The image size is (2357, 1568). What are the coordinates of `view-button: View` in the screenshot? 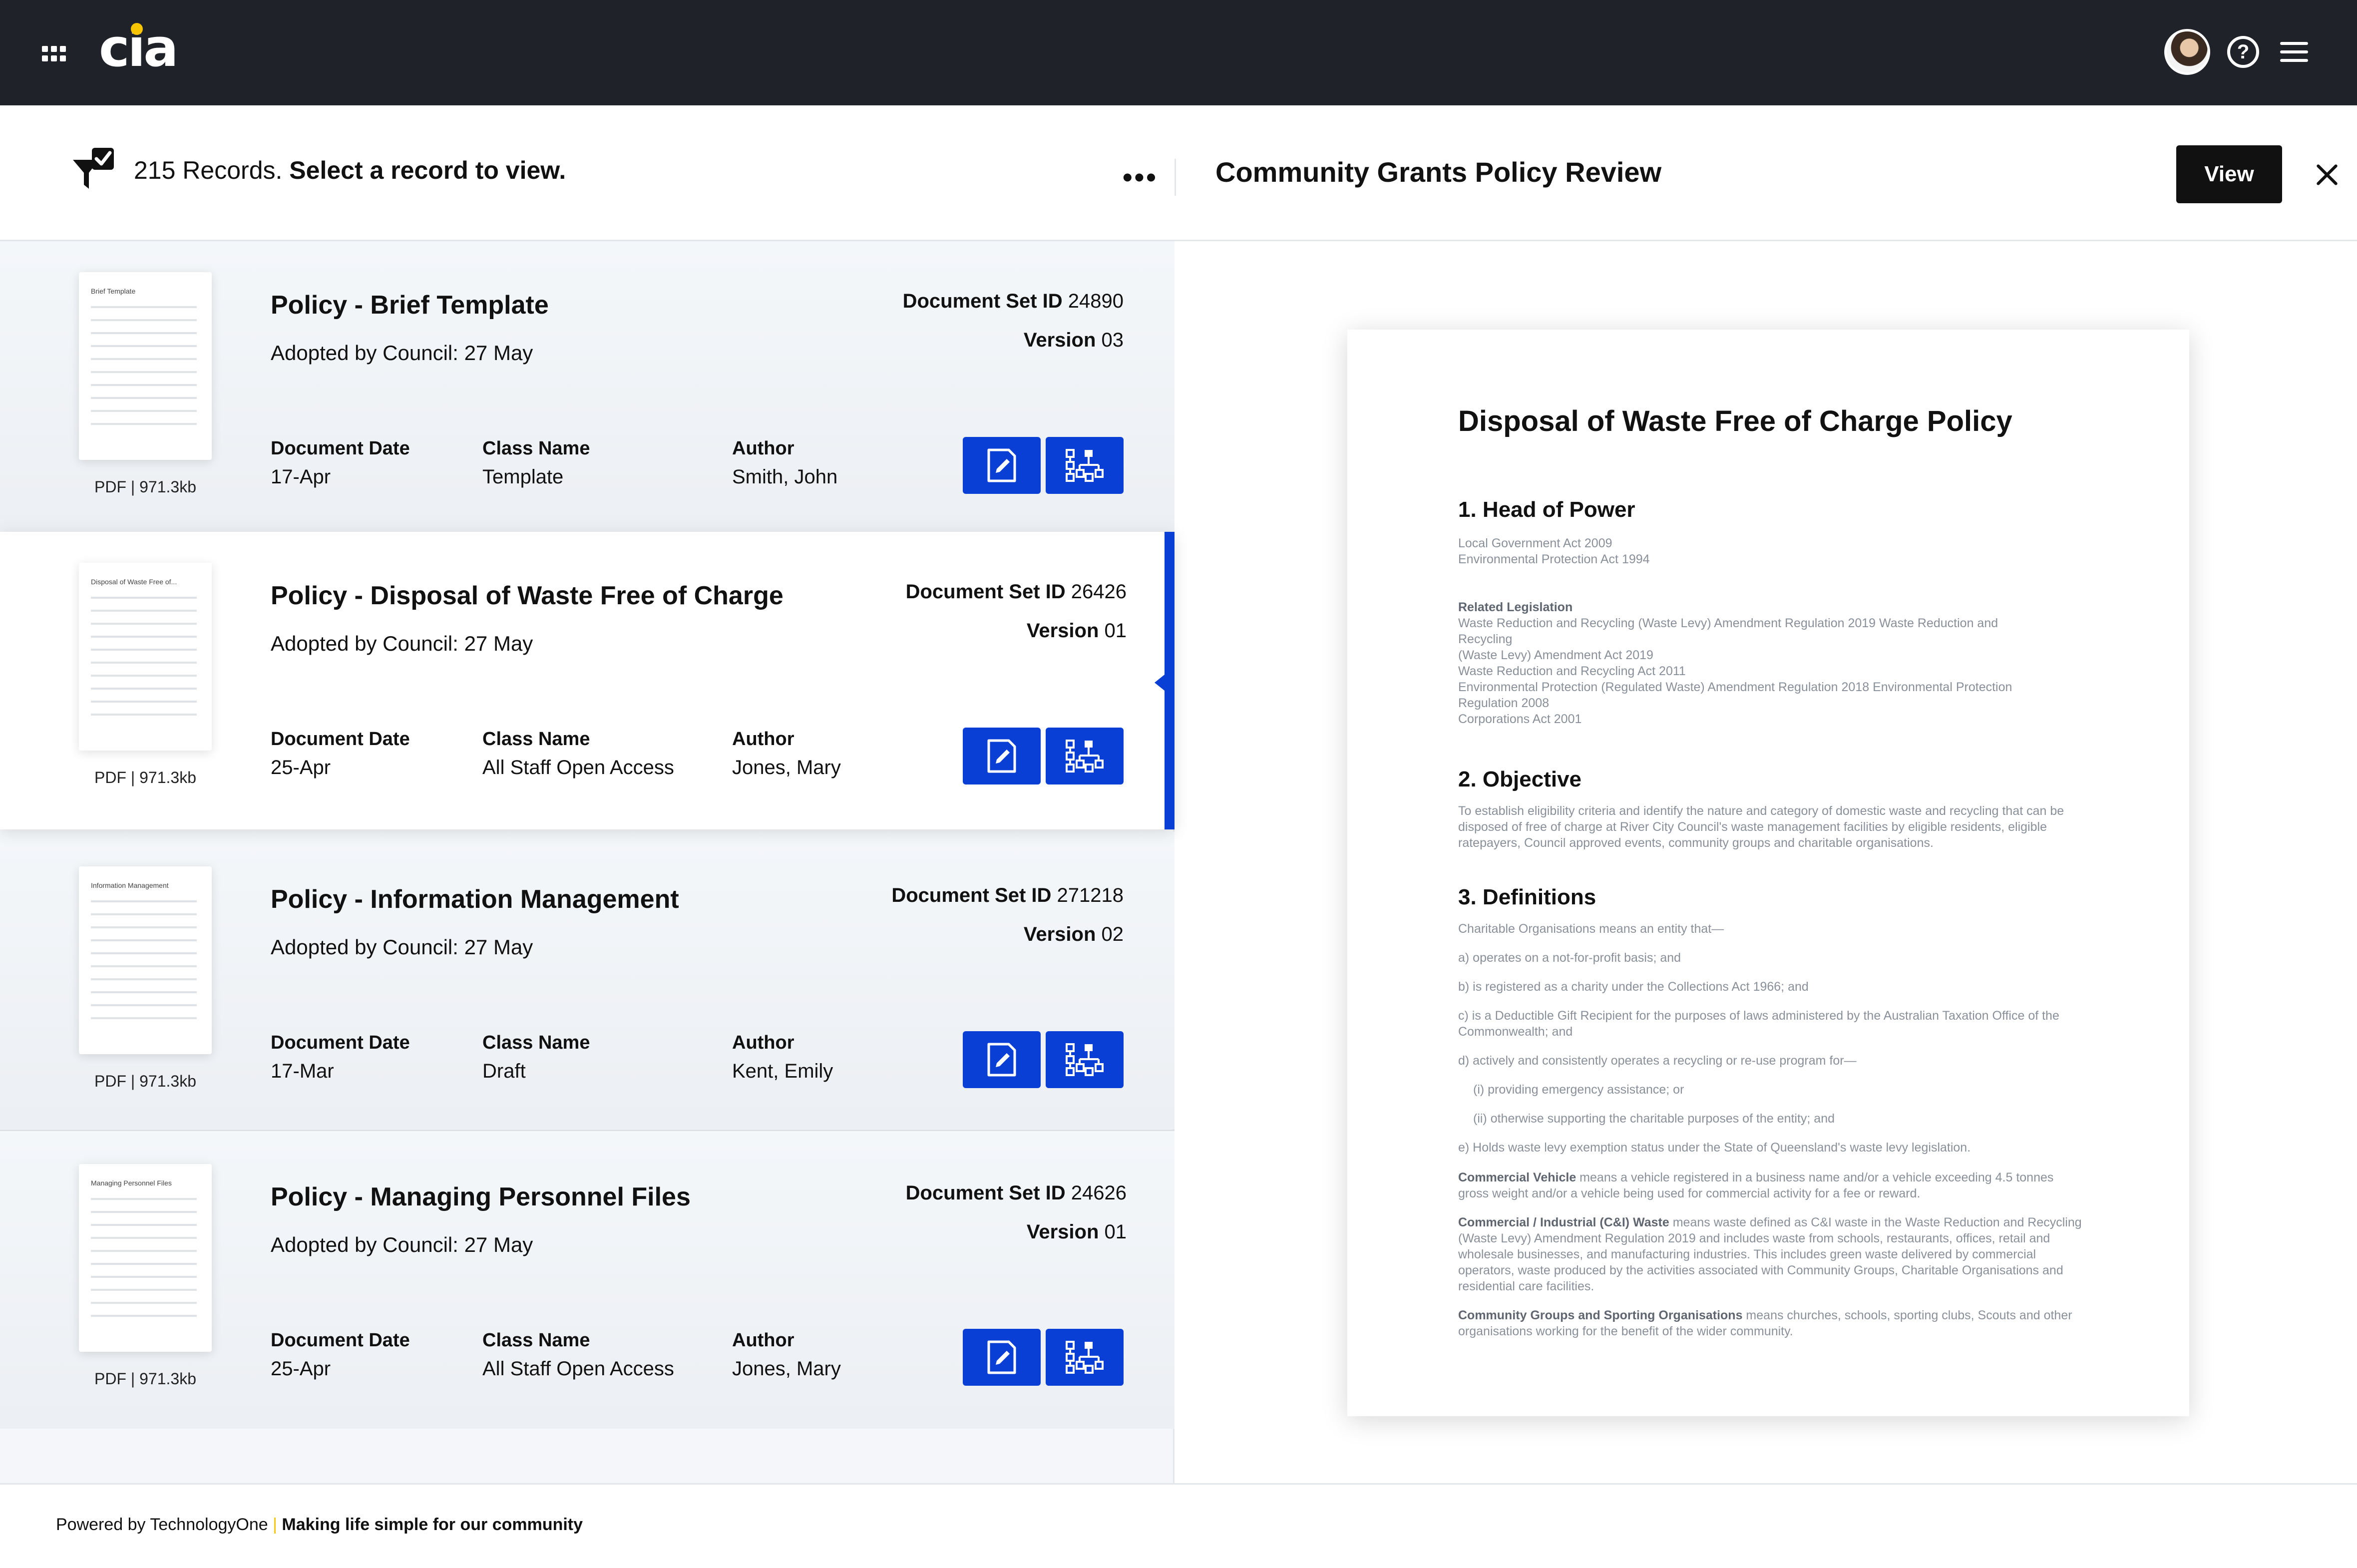 It's located at (2229, 174).